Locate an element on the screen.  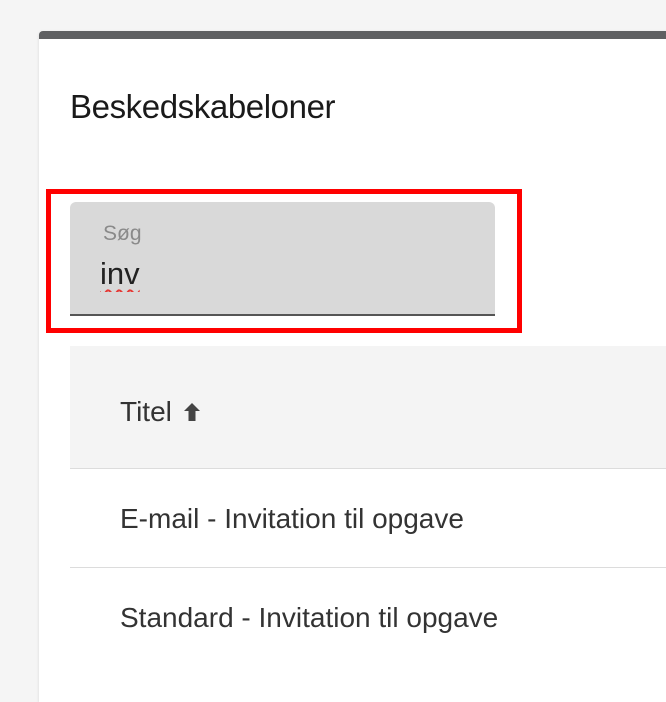
panel-title: Beskedskabeloner is located at coordinates (203, 106).